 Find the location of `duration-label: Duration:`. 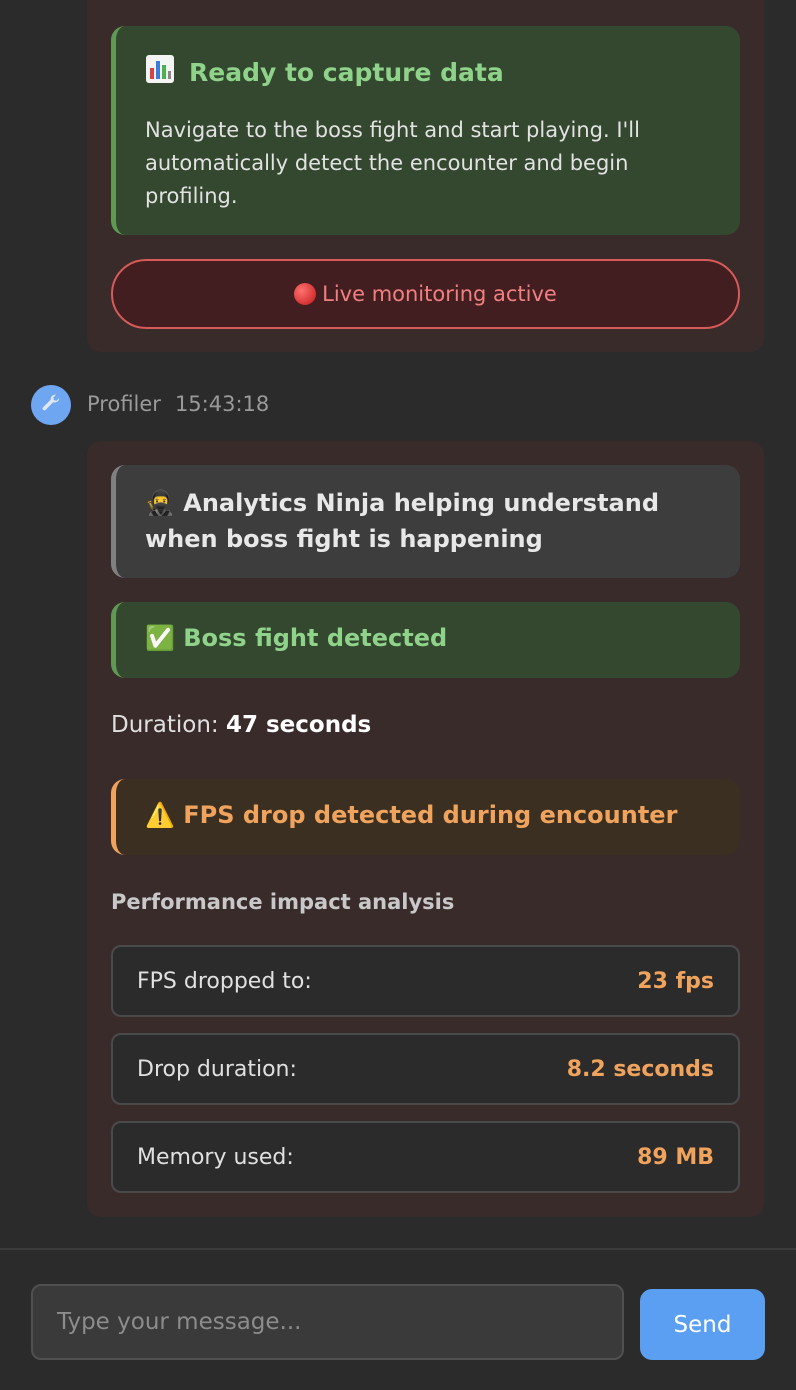

duration-label: Duration: is located at coordinates (165, 725).